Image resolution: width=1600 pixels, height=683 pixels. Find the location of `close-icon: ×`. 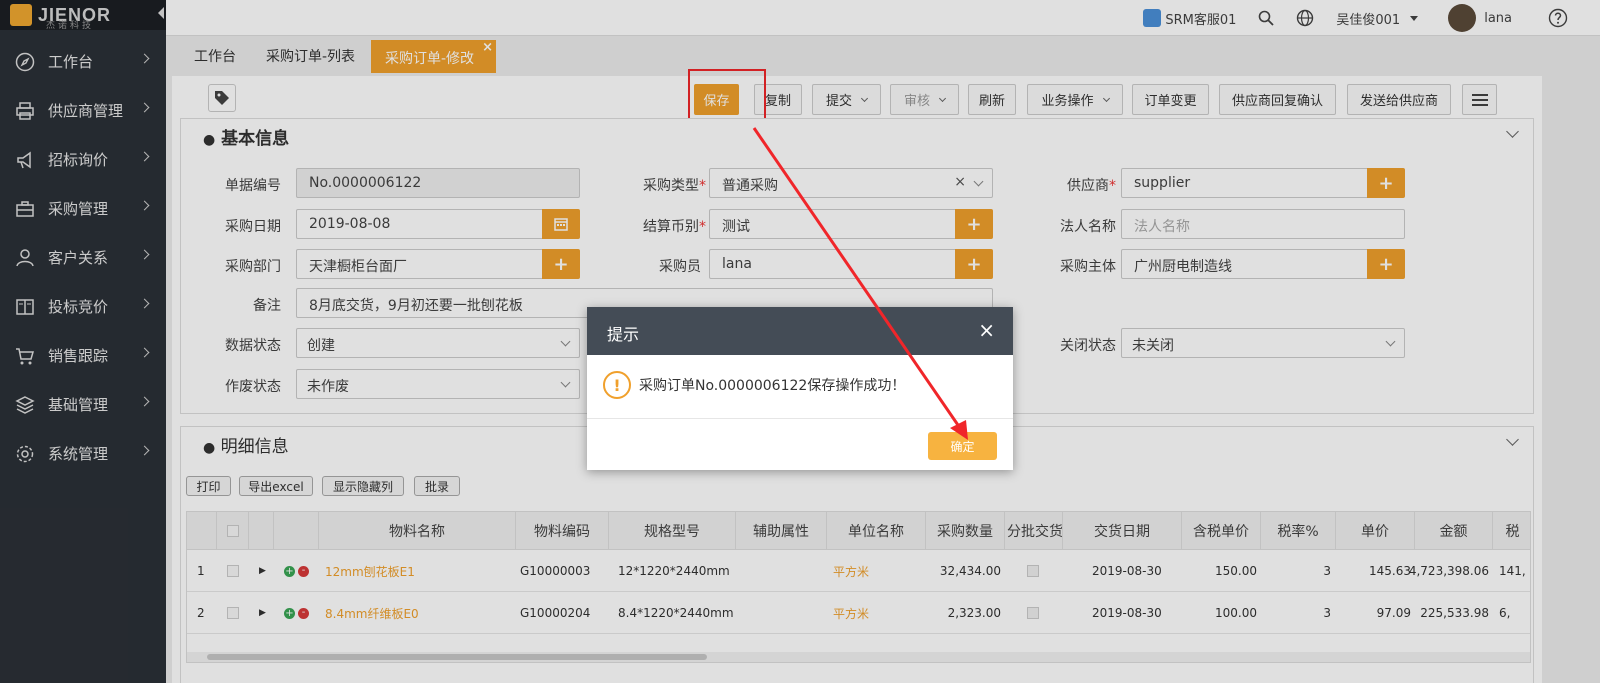

close-icon: × is located at coordinates (986, 330).